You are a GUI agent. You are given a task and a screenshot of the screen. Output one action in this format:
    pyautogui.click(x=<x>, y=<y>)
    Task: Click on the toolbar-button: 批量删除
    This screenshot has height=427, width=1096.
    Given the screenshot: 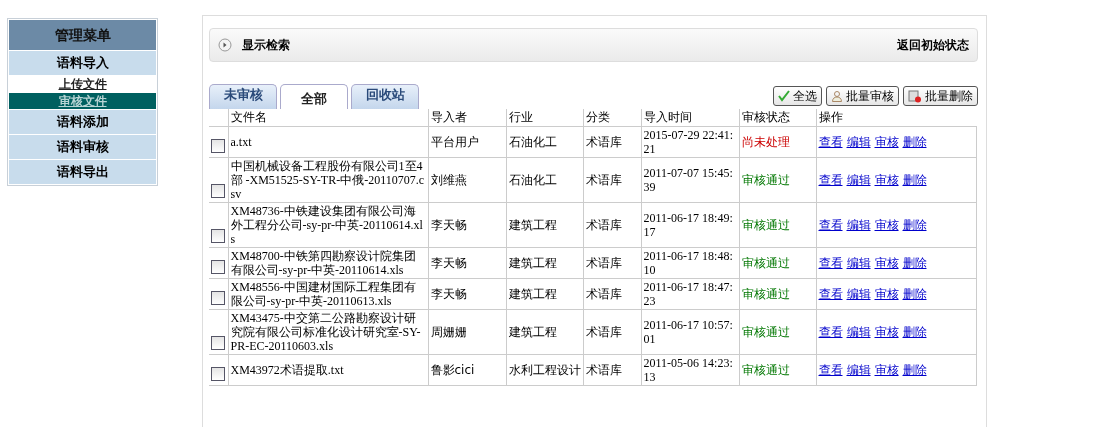 What is the action you would take?
    pyautogui.click(x=940, y=96)
    